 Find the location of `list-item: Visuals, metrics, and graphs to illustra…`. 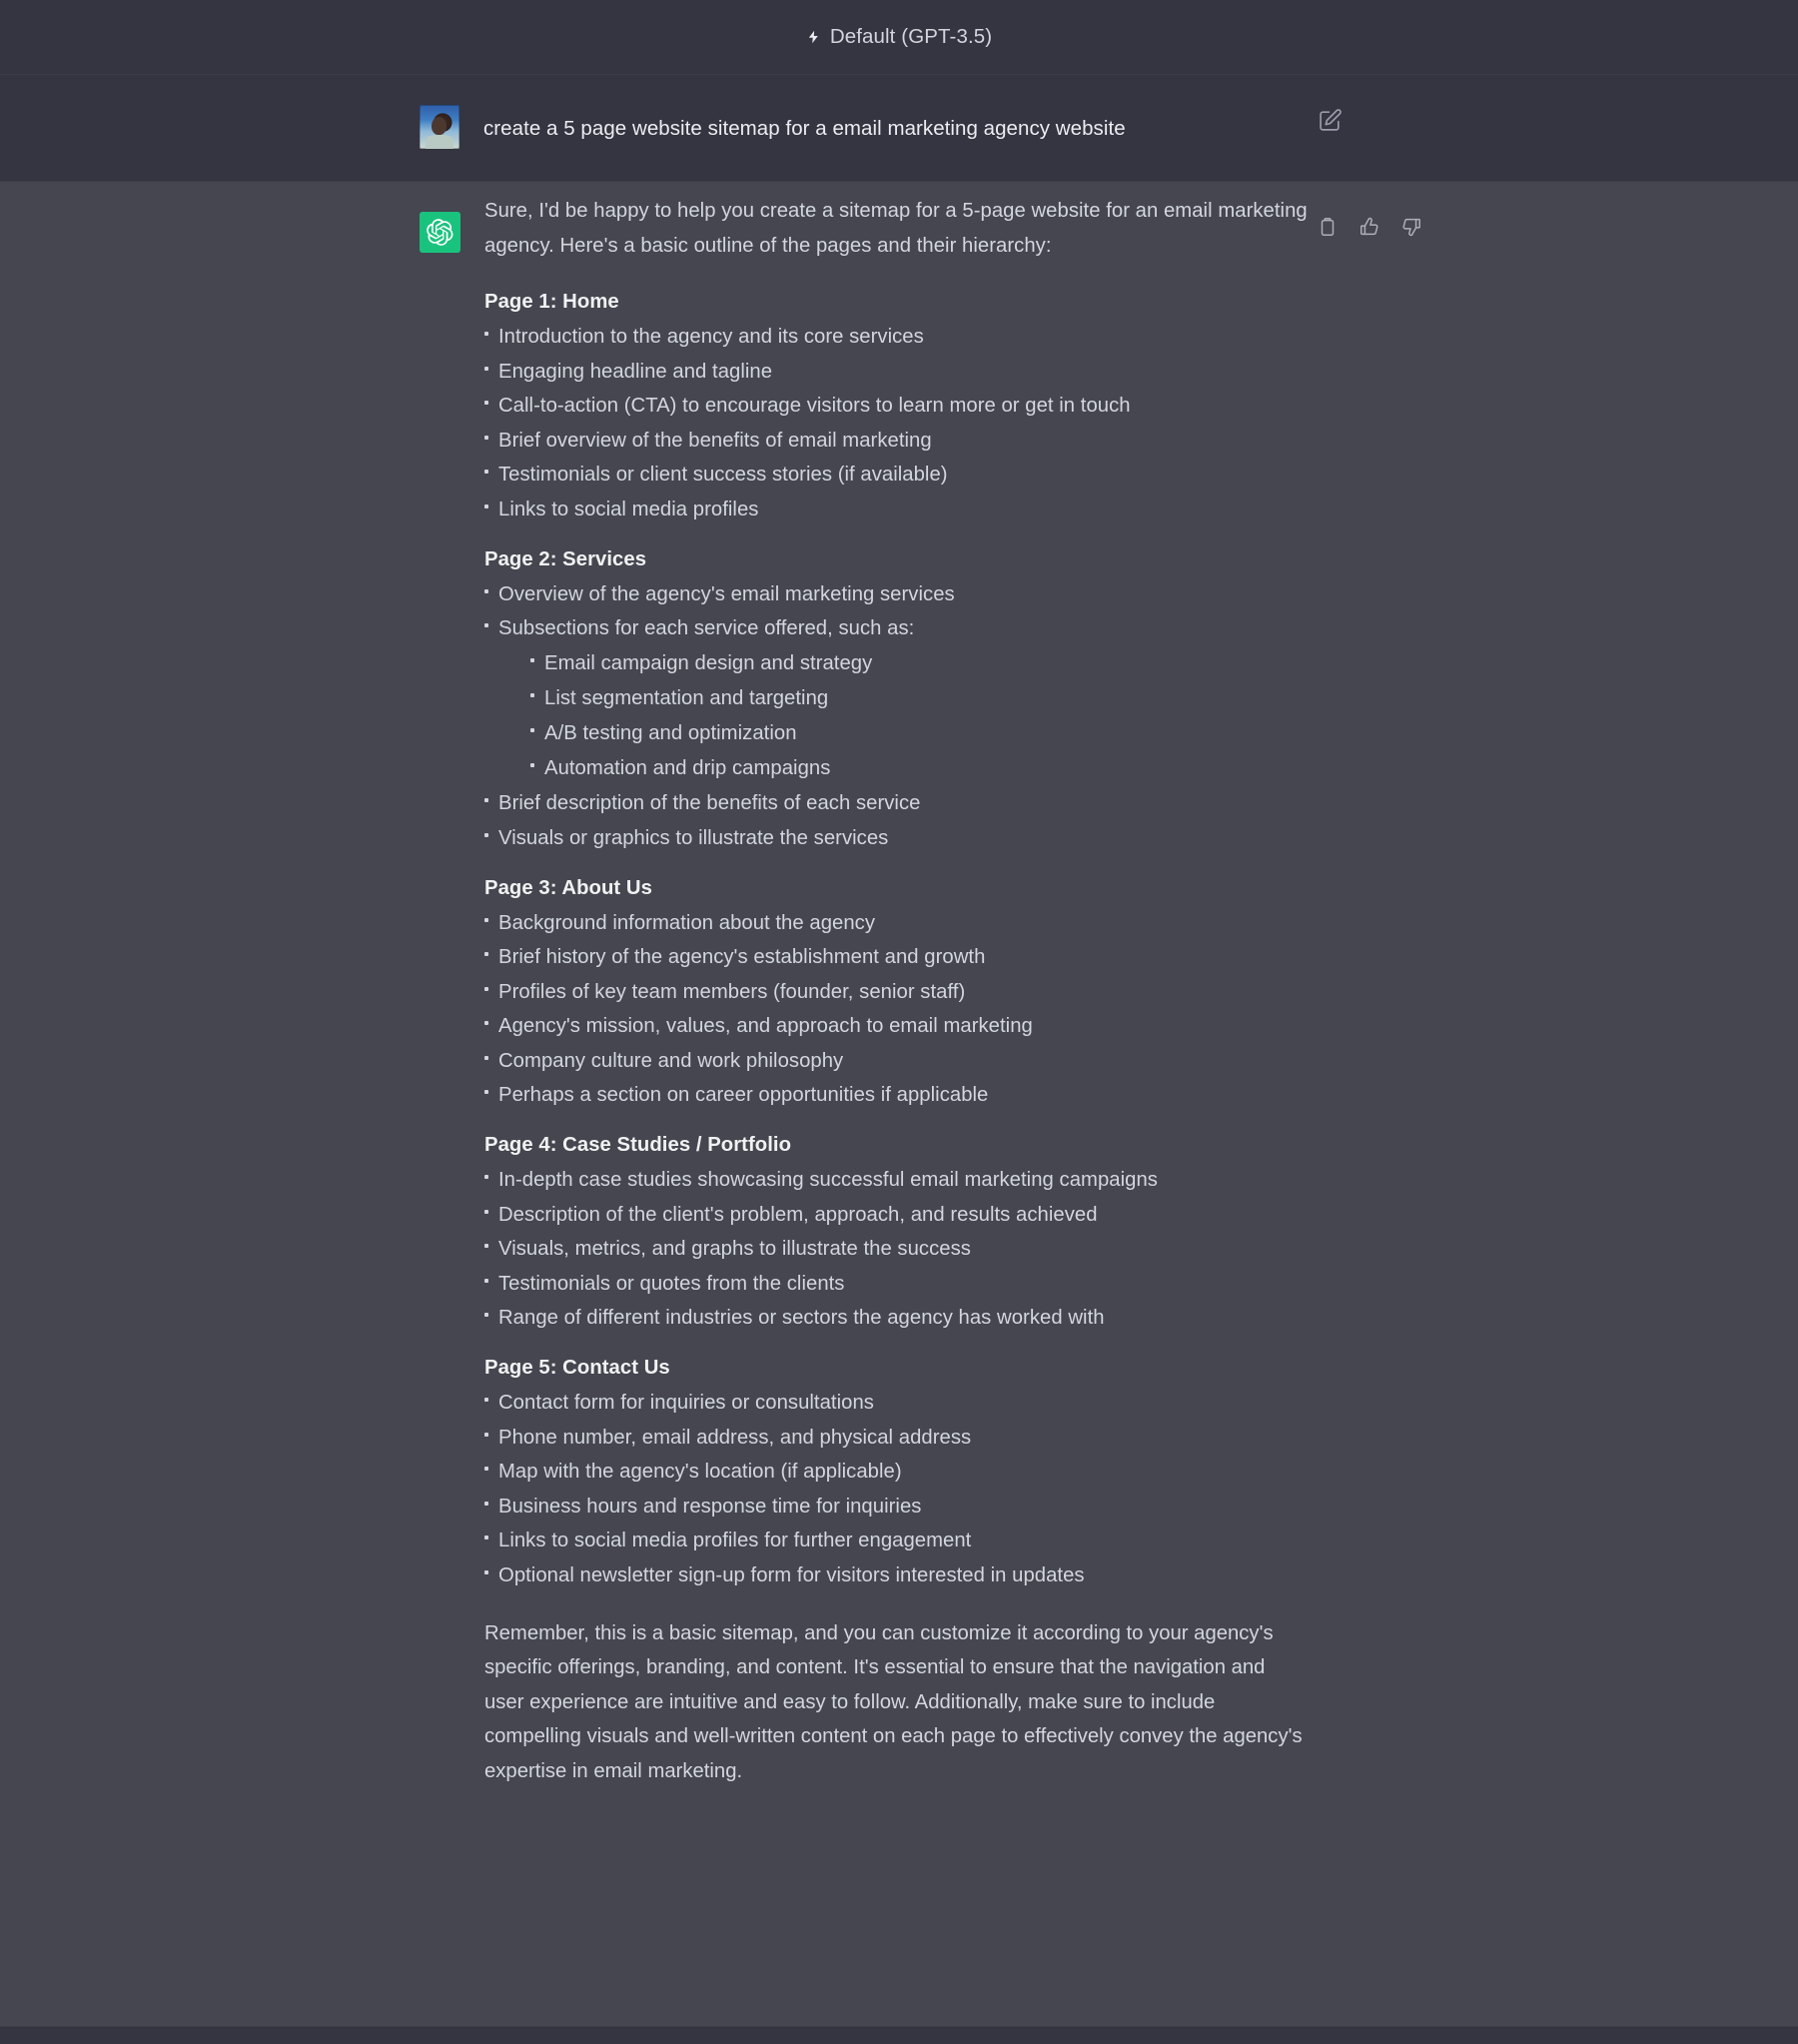

list-item: Visuals, metrics, and graphs to illustra… is located at coordinates (899, 1249).